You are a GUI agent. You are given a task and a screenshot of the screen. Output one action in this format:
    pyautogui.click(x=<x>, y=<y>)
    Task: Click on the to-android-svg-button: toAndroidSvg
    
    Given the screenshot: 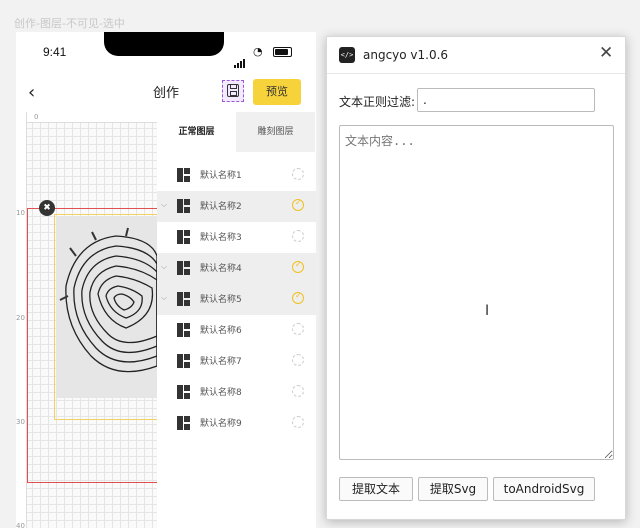 What is the action you would take?
    pyautogui.click(x=544, y=489)
    